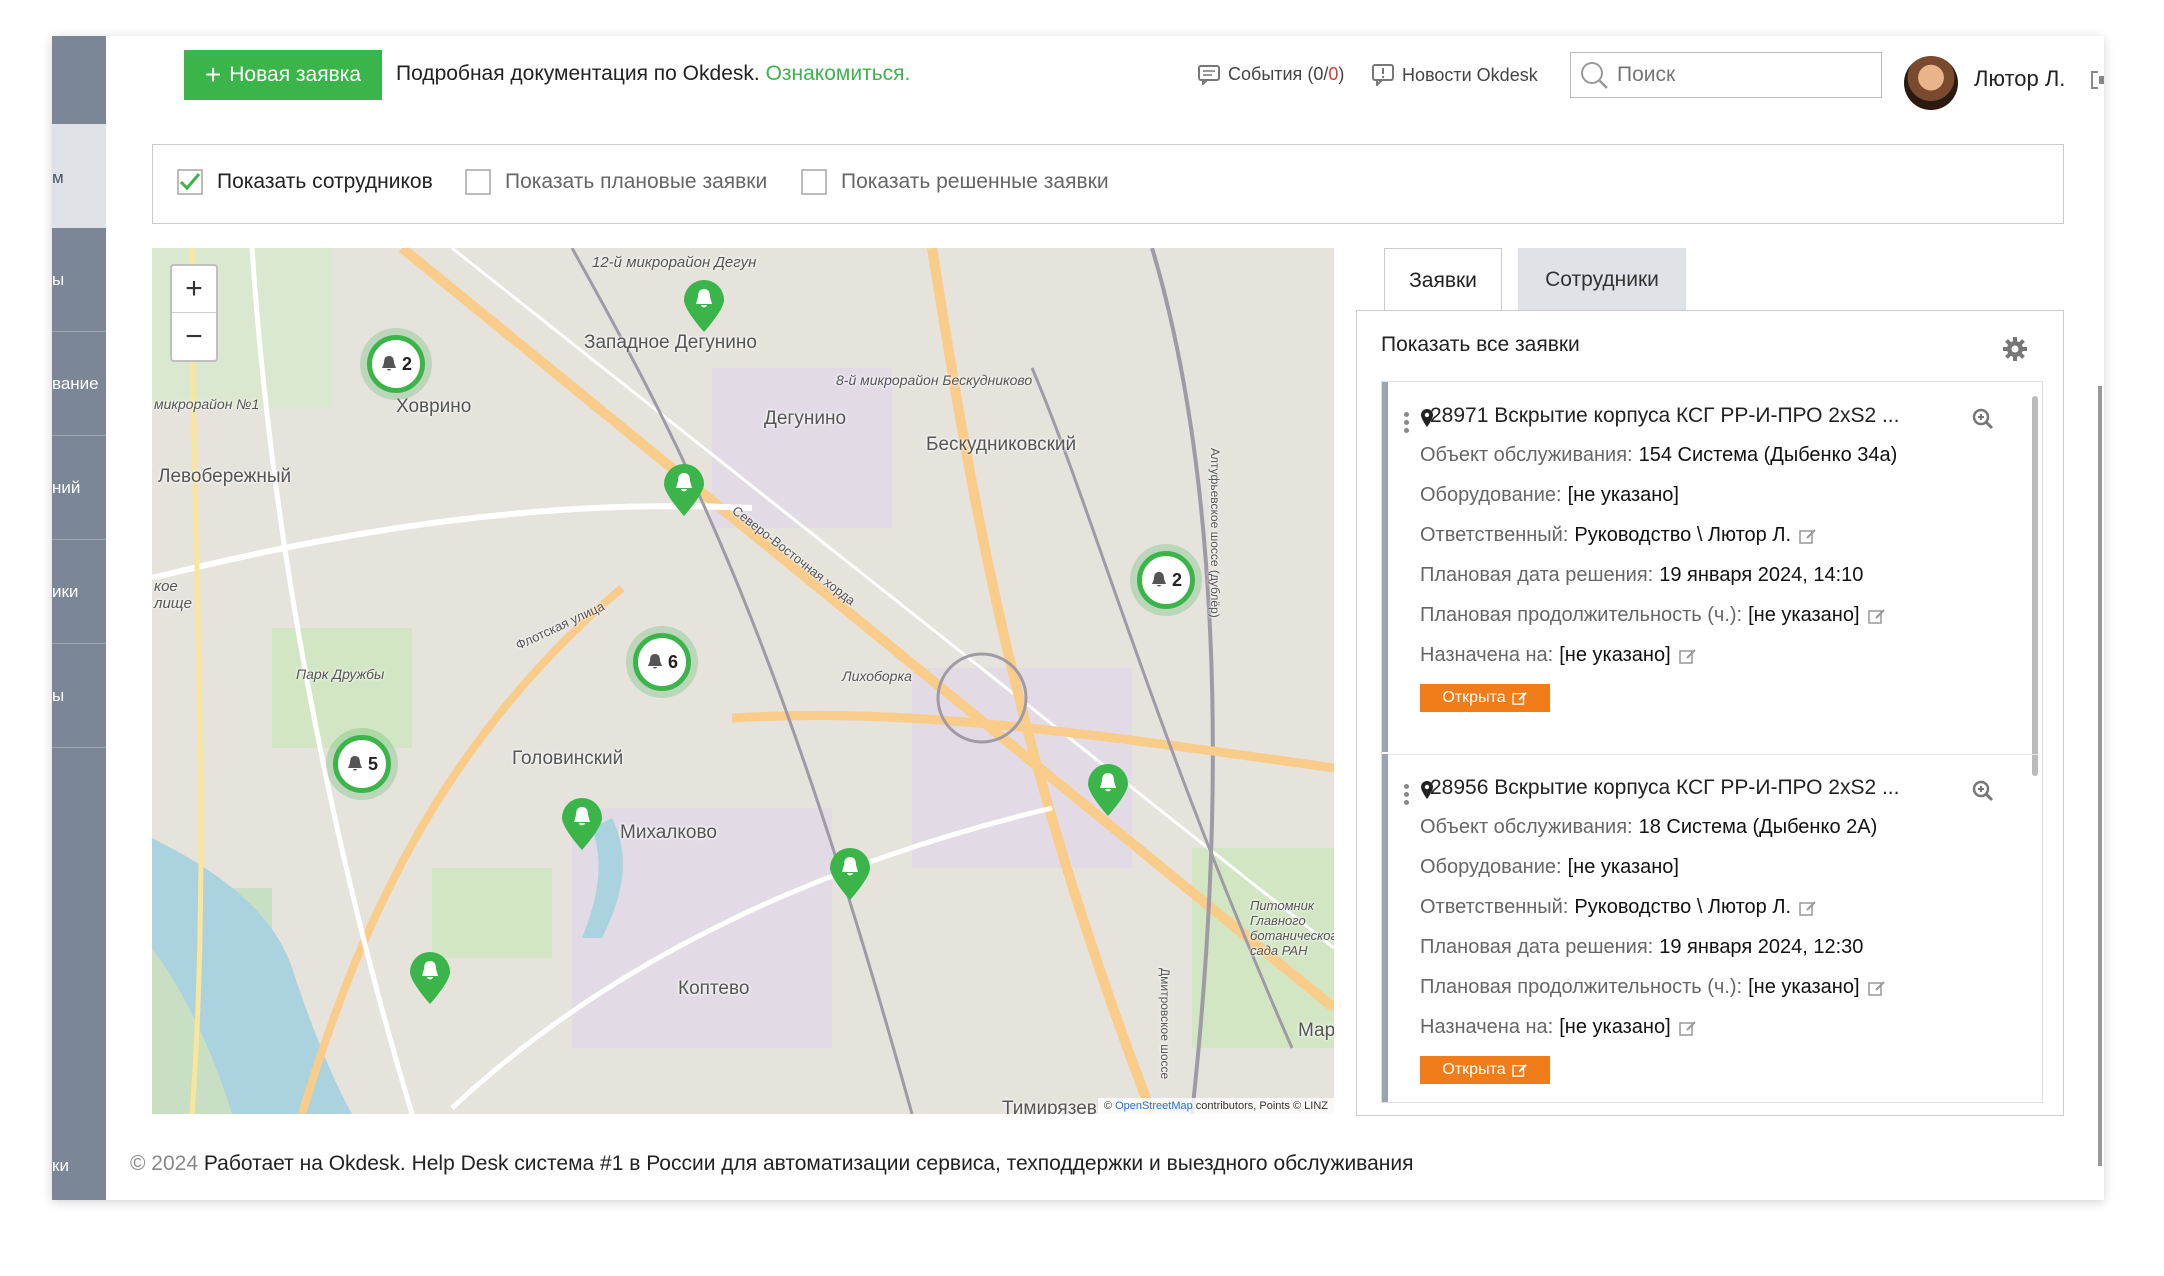  I want to click on map-label: Левобережный, so click(225, 476).